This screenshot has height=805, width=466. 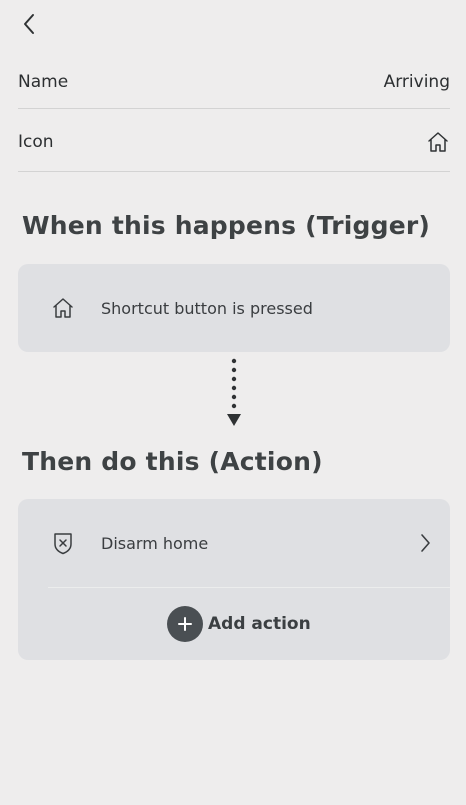 I want to click on chevron-left-icon, so click(x=29, y=24).